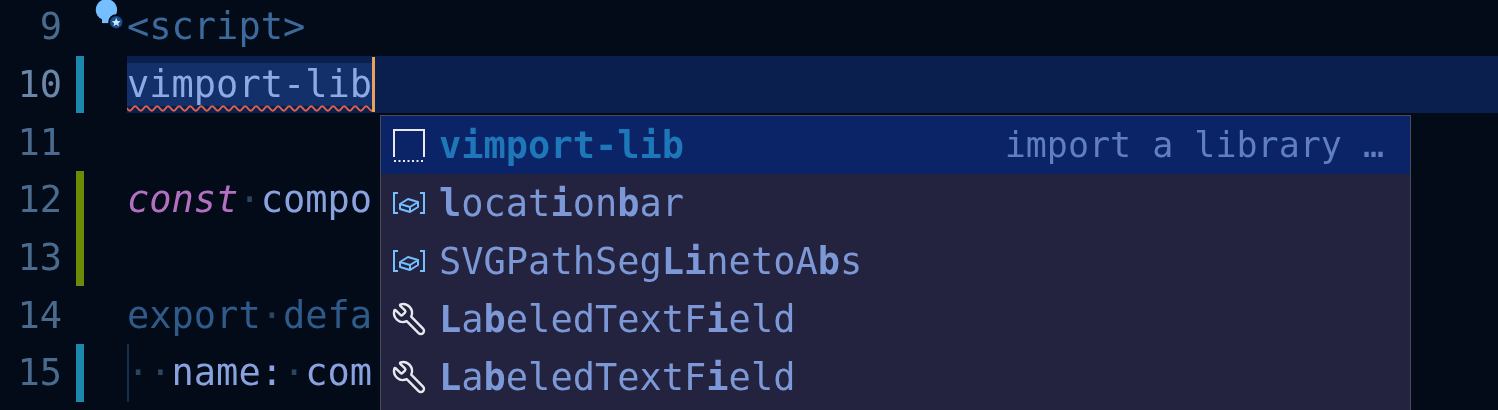 The image size is (1498, 410). I want to click on line-number: 9, so click(50, 27).